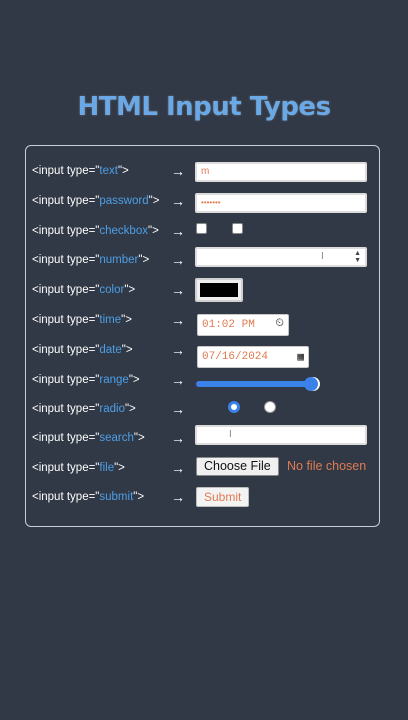 This screenshot has width=408, height=720. I want to click on password-input: •••••••, so click(281, 203).